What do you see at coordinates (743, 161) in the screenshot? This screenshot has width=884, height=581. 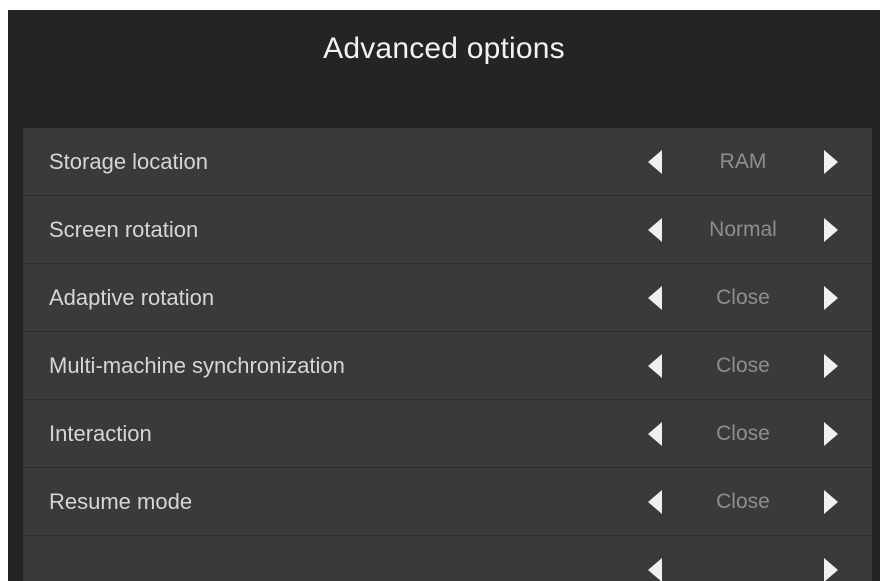 I see `setting-value: RAM` at bounding box center [743, 161].